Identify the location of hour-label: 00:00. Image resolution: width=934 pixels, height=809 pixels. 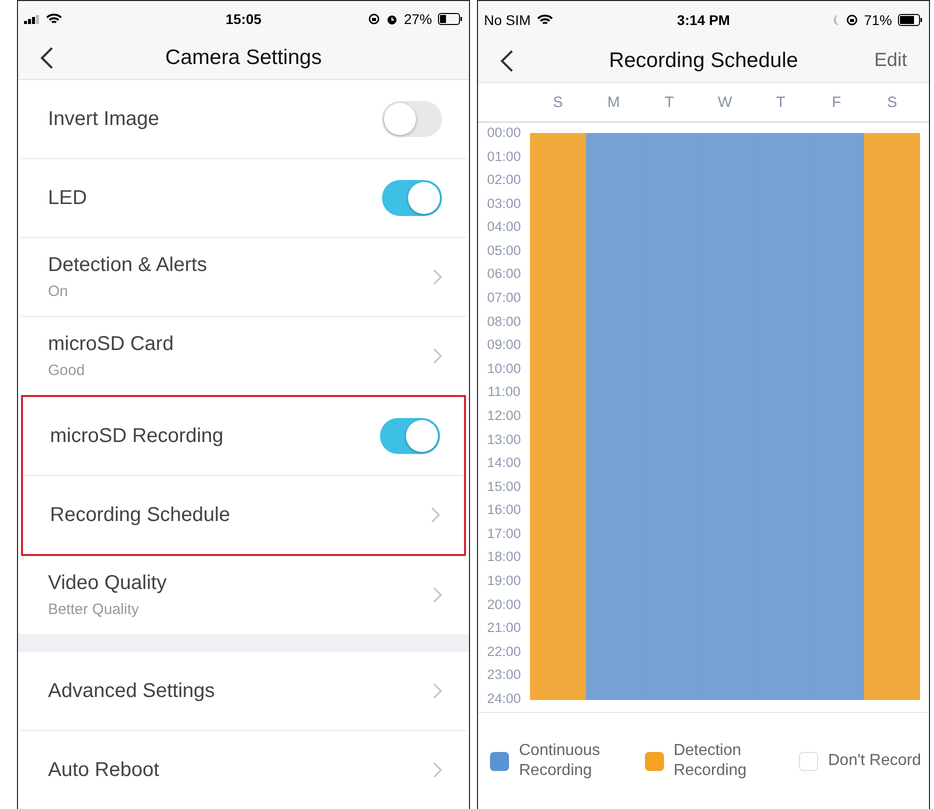
(504, 133).